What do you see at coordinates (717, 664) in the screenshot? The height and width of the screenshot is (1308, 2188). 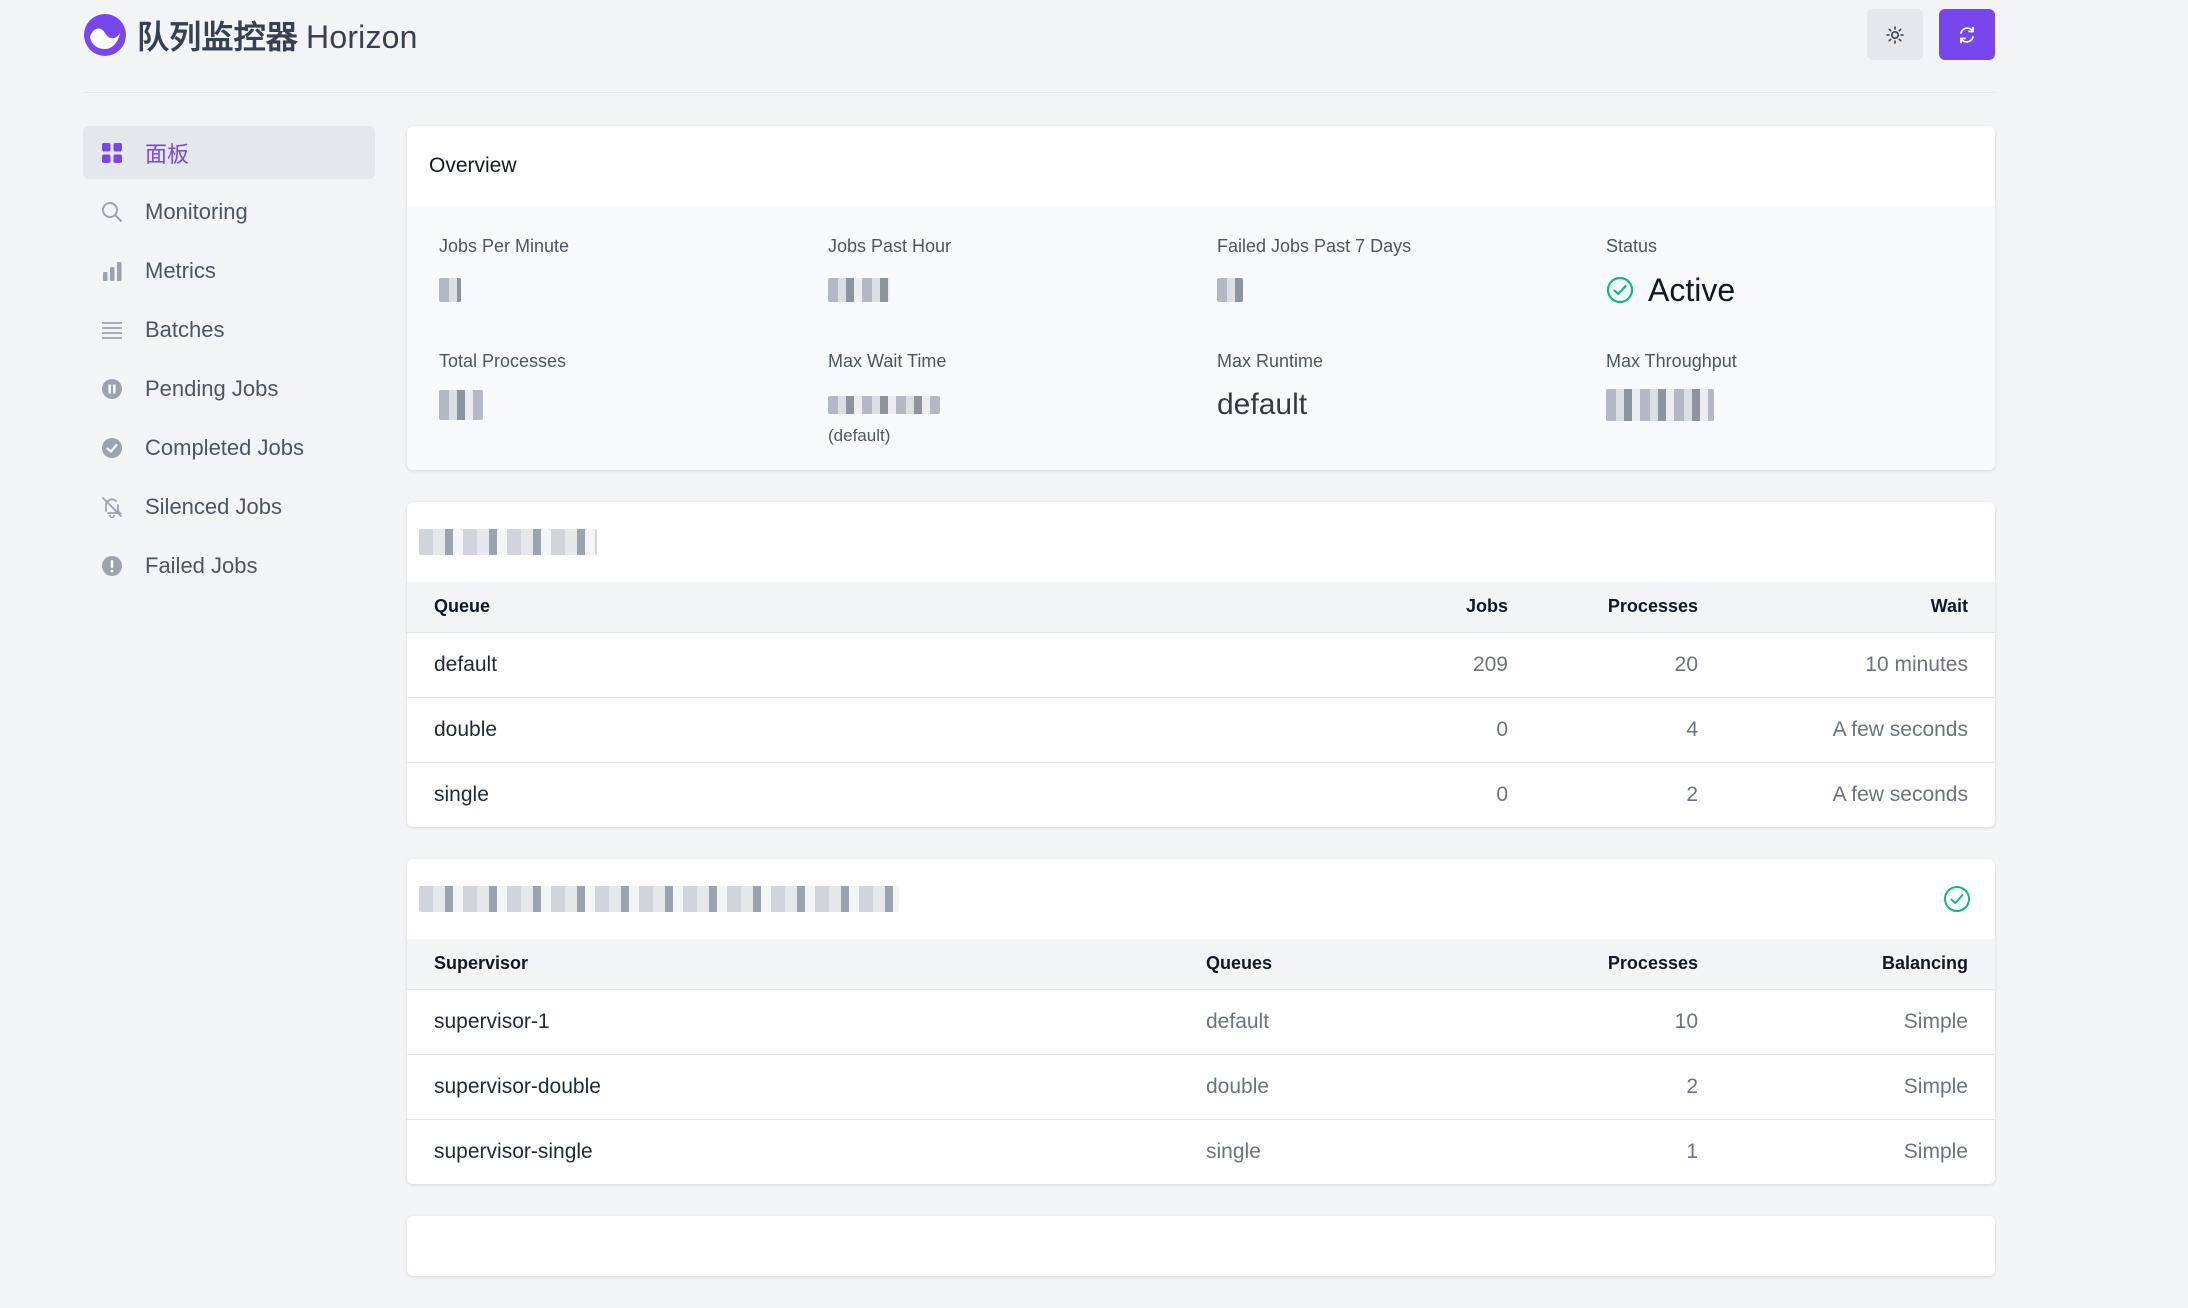 I see `queue-name: default` at bounding box center [717, 664].